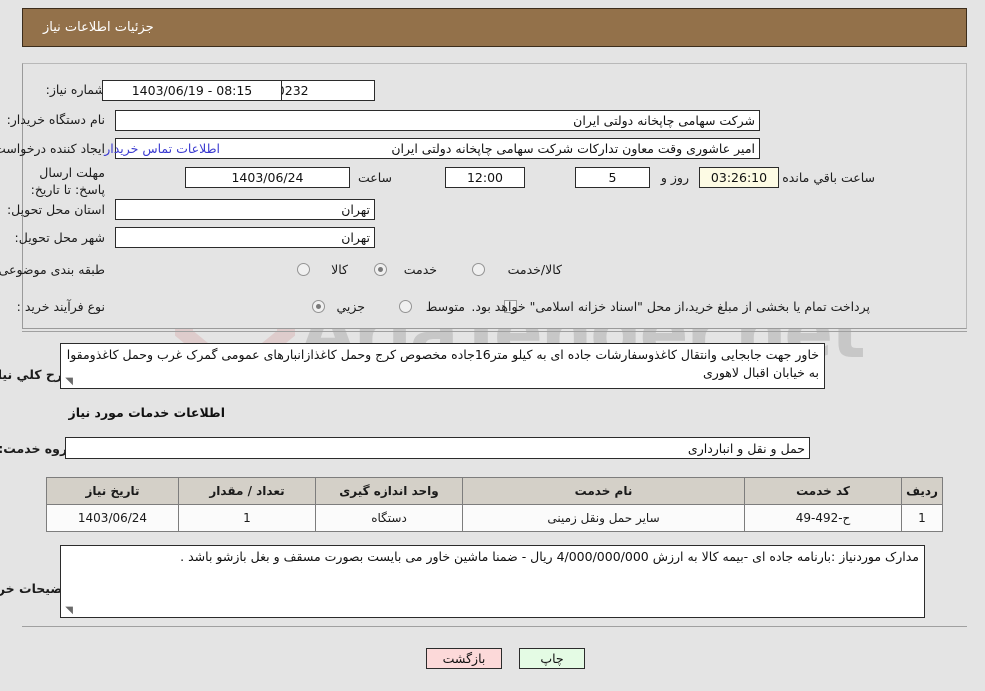 The width and height of the screenshot is (985, 691). Describe the element at coordinates (52, 148) in the screenshot. I see `requester-label: ایجاد کننده درخواست:` at that location.